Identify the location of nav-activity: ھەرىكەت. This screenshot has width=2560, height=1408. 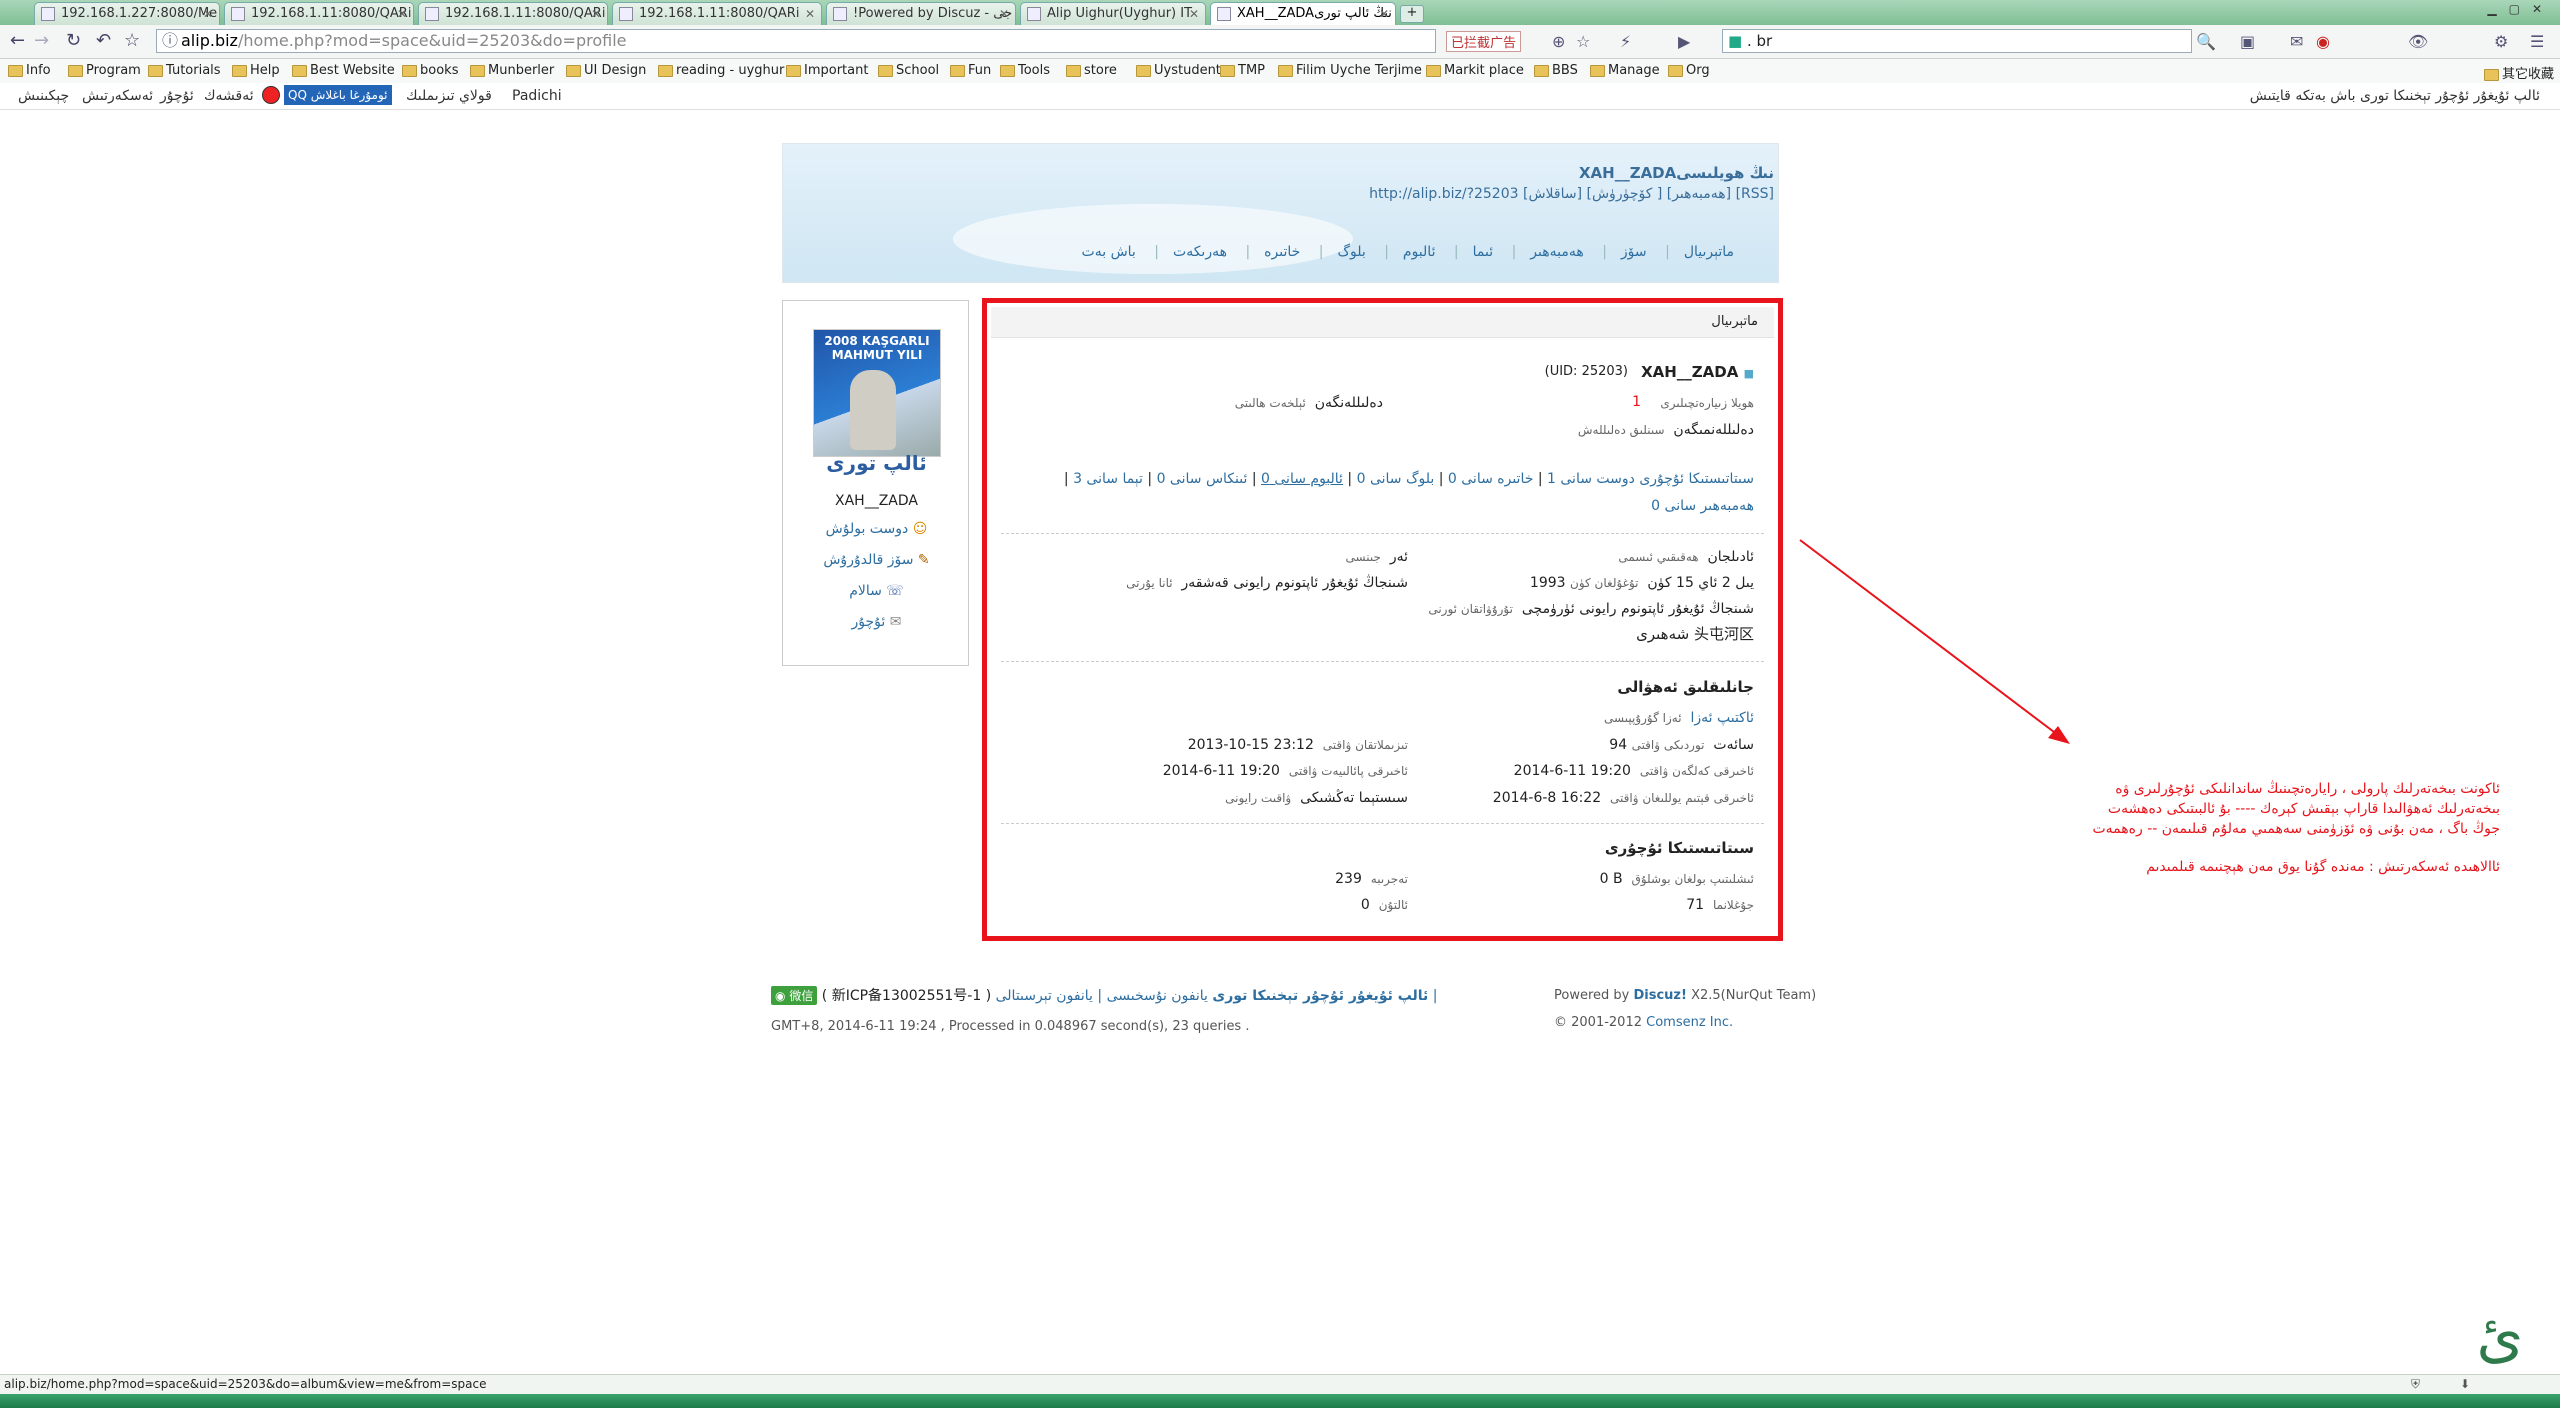
(1200, 252).